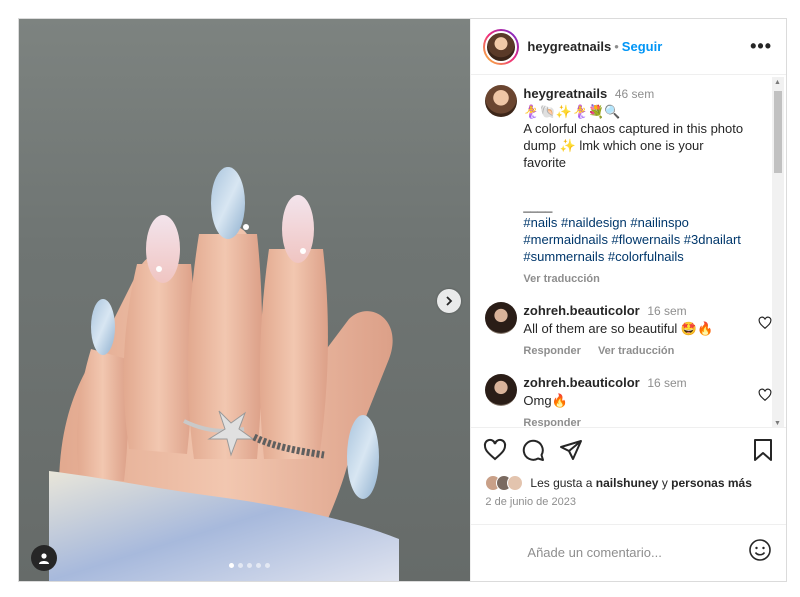 This screenshot has width=800, height=597. What do you see at coordinates (642, 46) in the screenshot?
I see `follow-button: Seguir` at bounding box center [642, 46].